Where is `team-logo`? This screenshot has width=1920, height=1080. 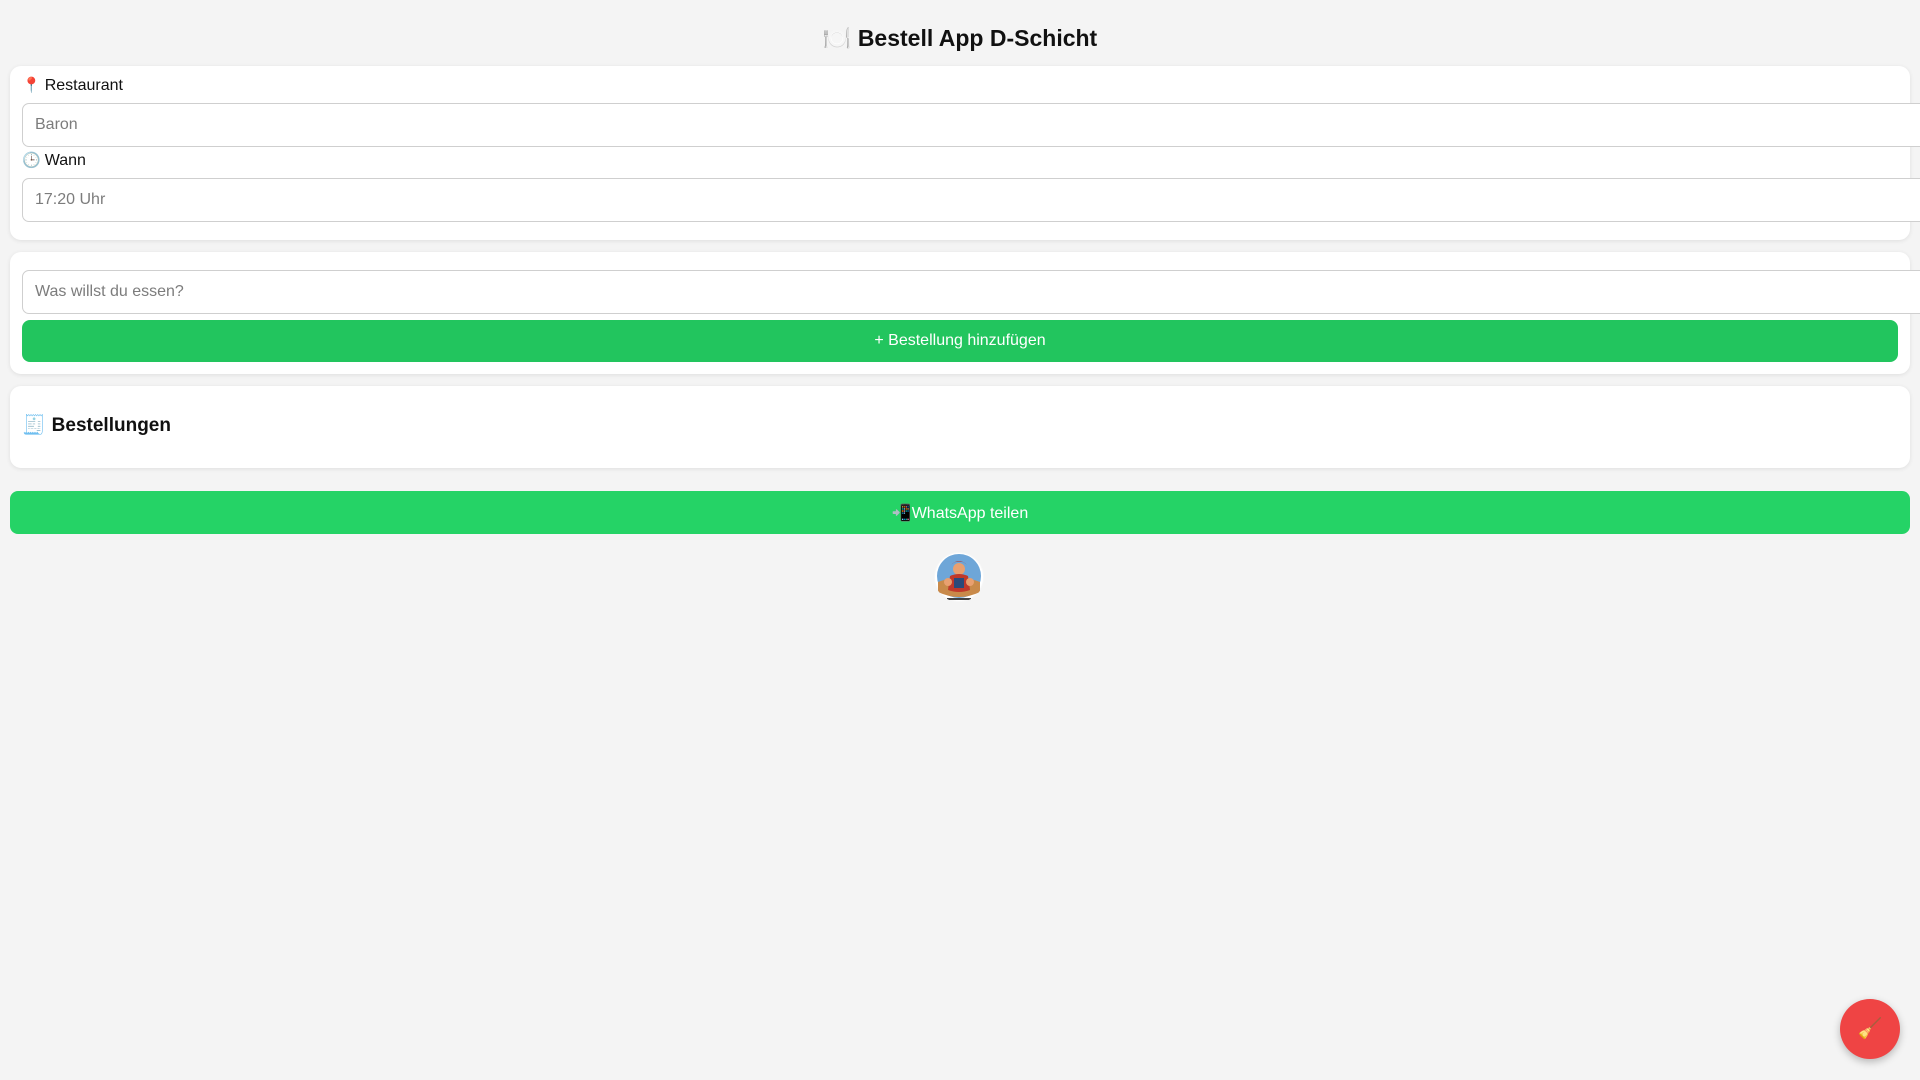 team-logo is located at coordinates (959, 577).